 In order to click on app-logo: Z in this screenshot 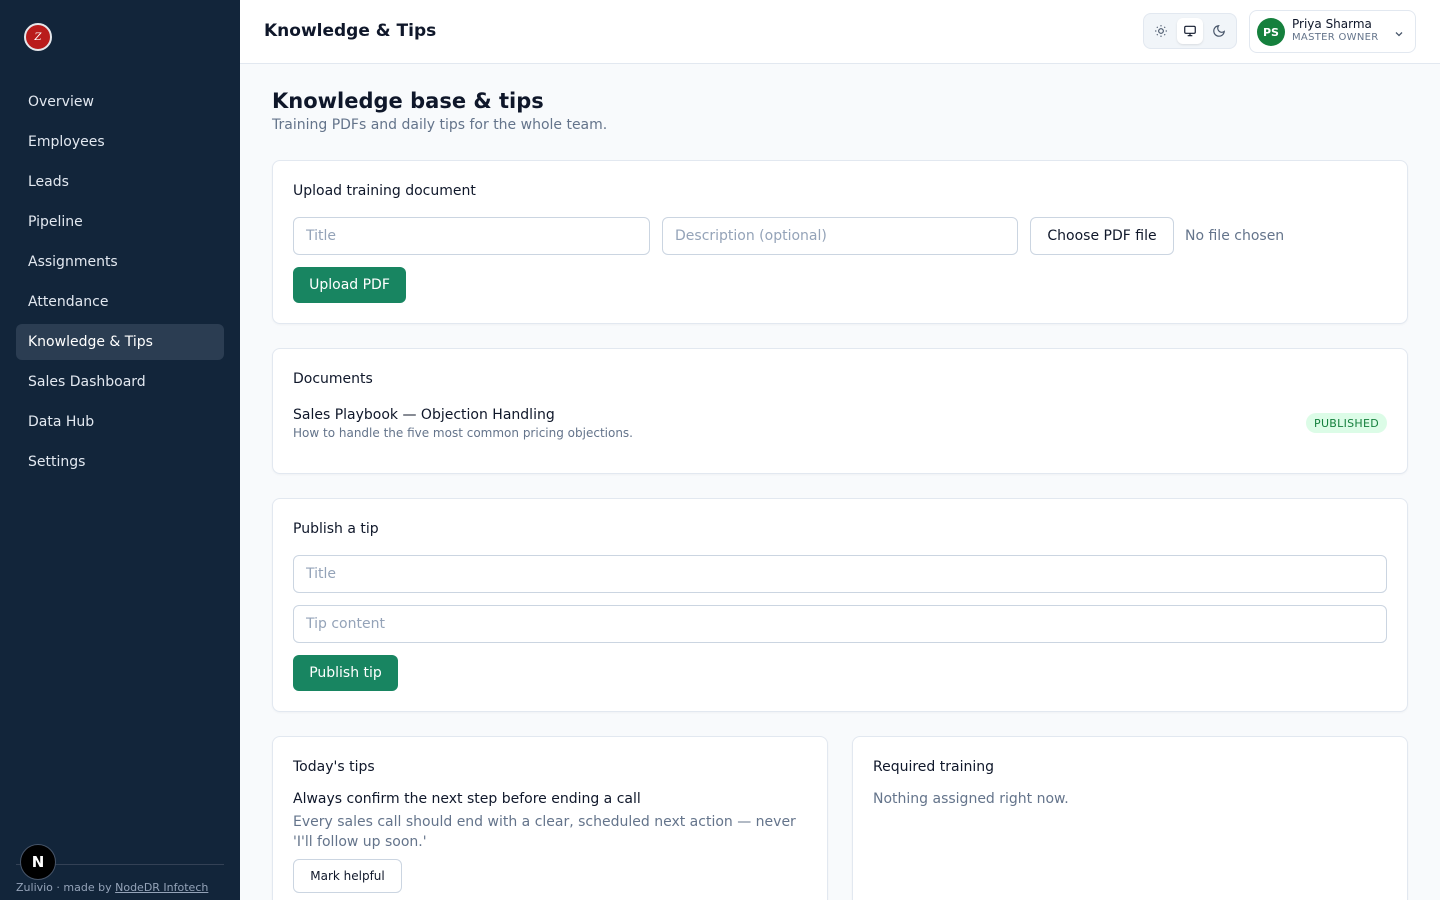, I will do `click(38, 37)`.